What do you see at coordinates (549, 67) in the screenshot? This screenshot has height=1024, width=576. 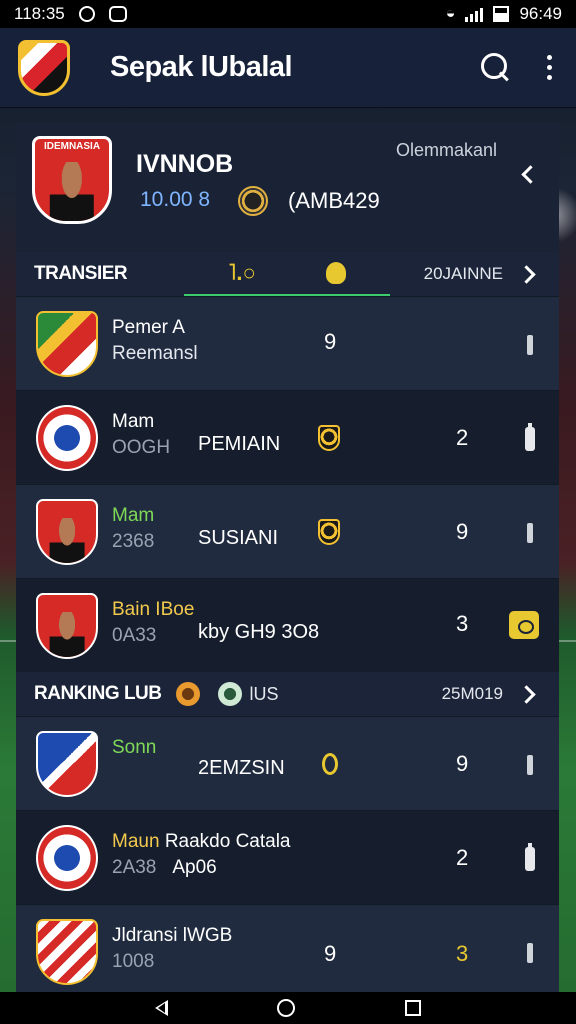 I see `more-options-icon` at bounding box center [549, 67].